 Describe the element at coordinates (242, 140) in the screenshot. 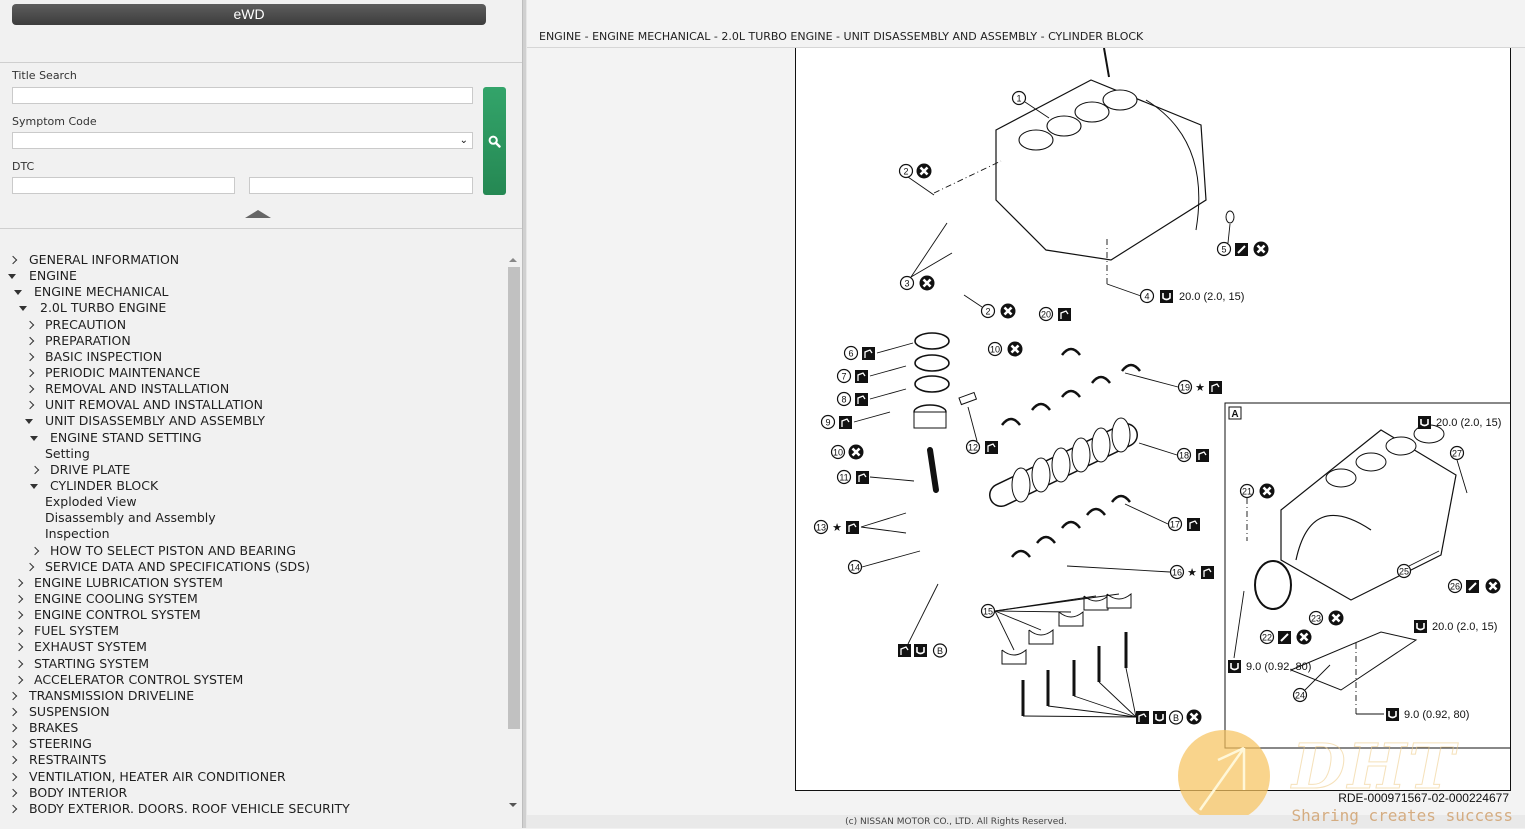

I see `symptom-code-select: ⌄` at that location.